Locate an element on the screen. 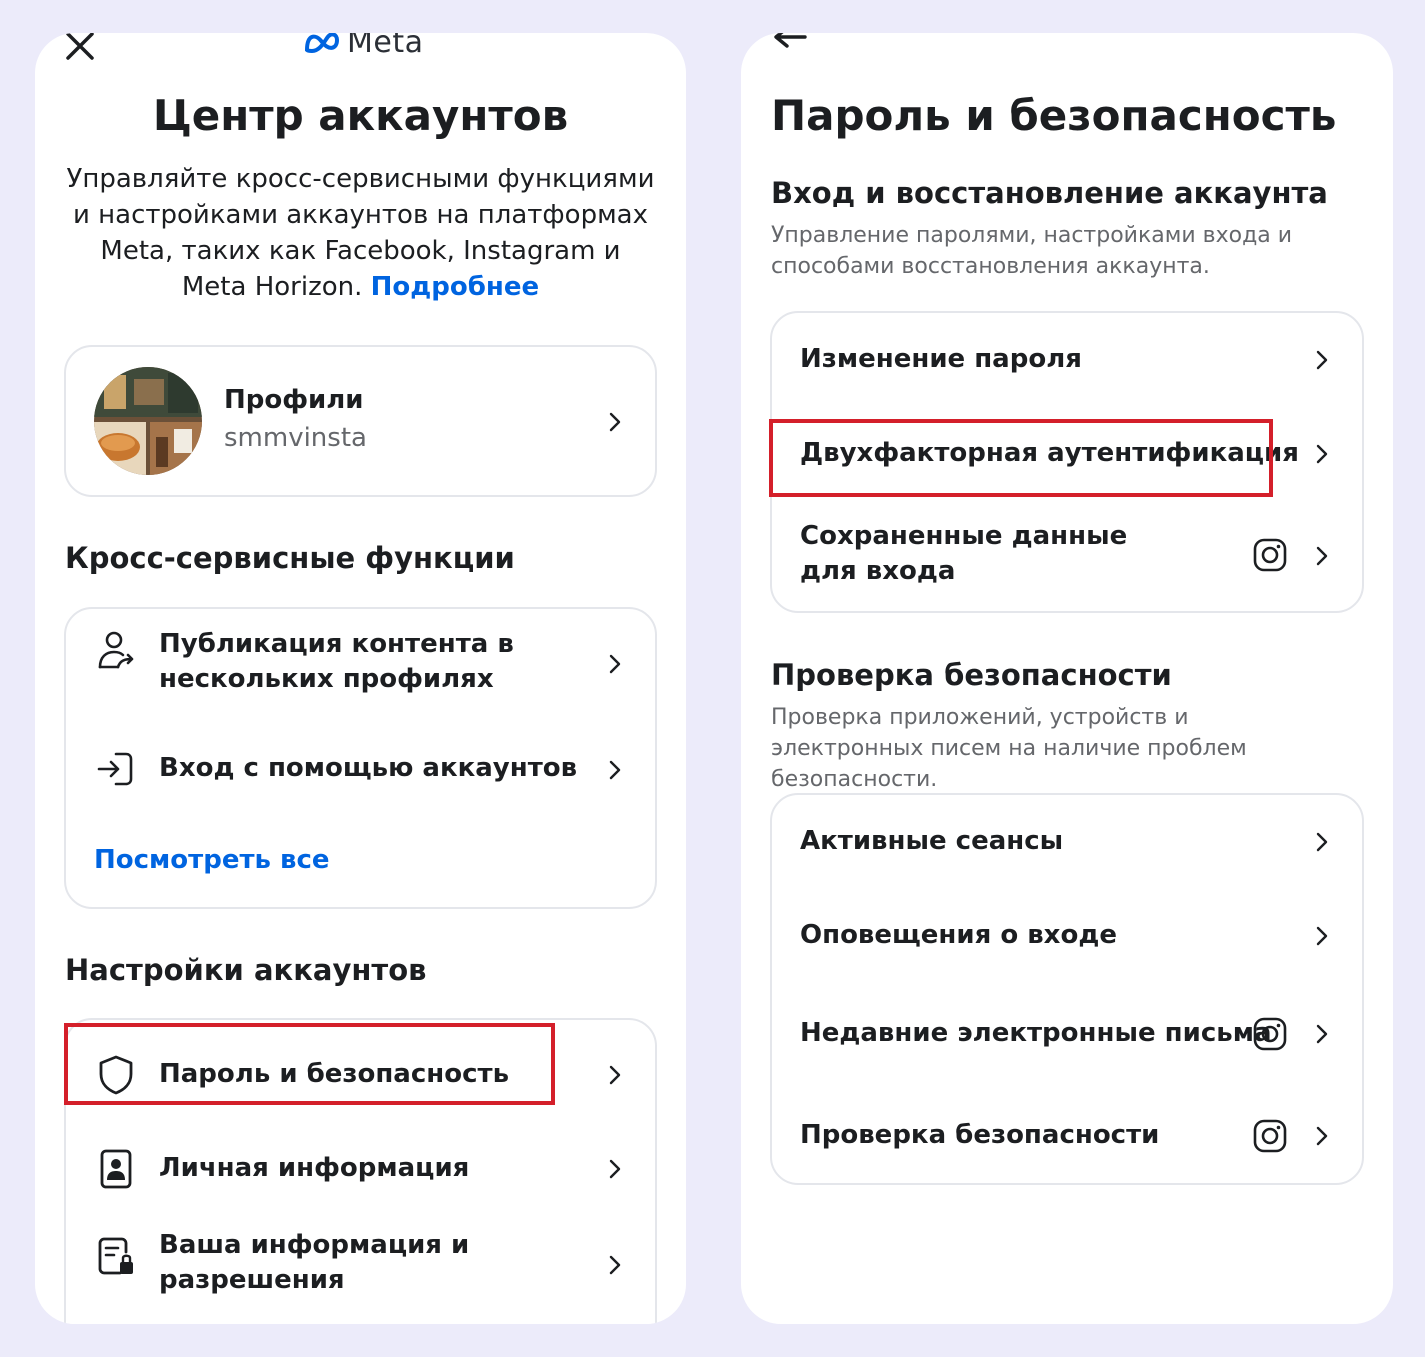 The image size is (1425, 1357). see-all-link: Посмотреть все is located at coordinates (212, 860).